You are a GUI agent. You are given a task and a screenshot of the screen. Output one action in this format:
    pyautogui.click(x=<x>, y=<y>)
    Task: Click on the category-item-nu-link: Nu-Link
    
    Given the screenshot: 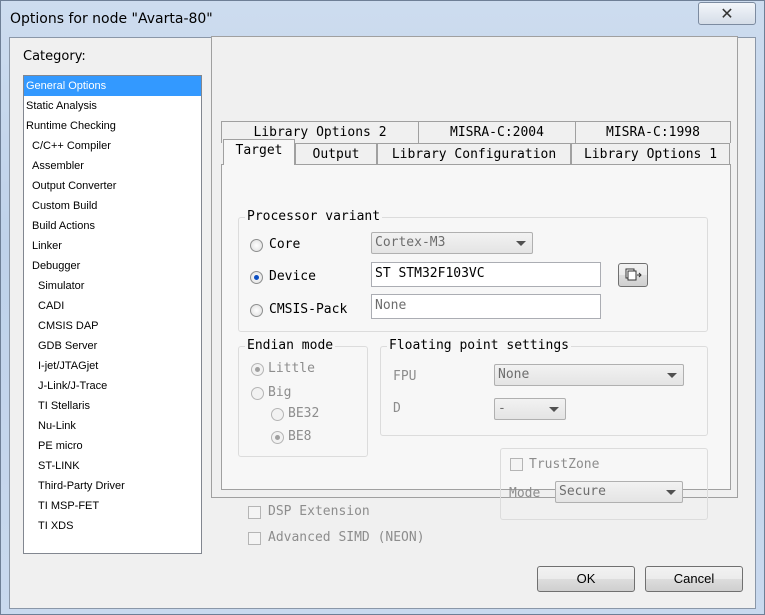 What is the action you would take?
    pyautogui.click(x=112, y=426)
    